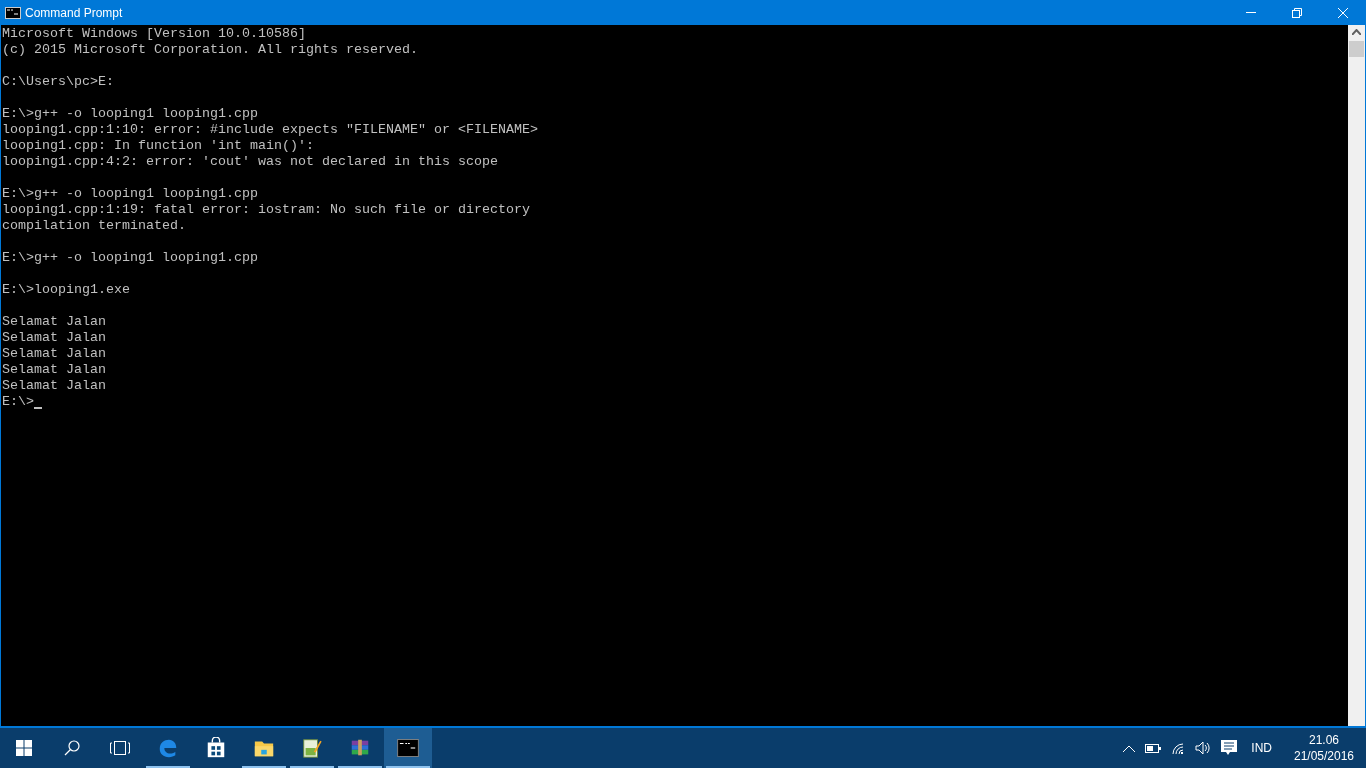  Describe the element at coordinates (94, 226) in the screenshot. I see `console-line: compilation terminated.` at that location.